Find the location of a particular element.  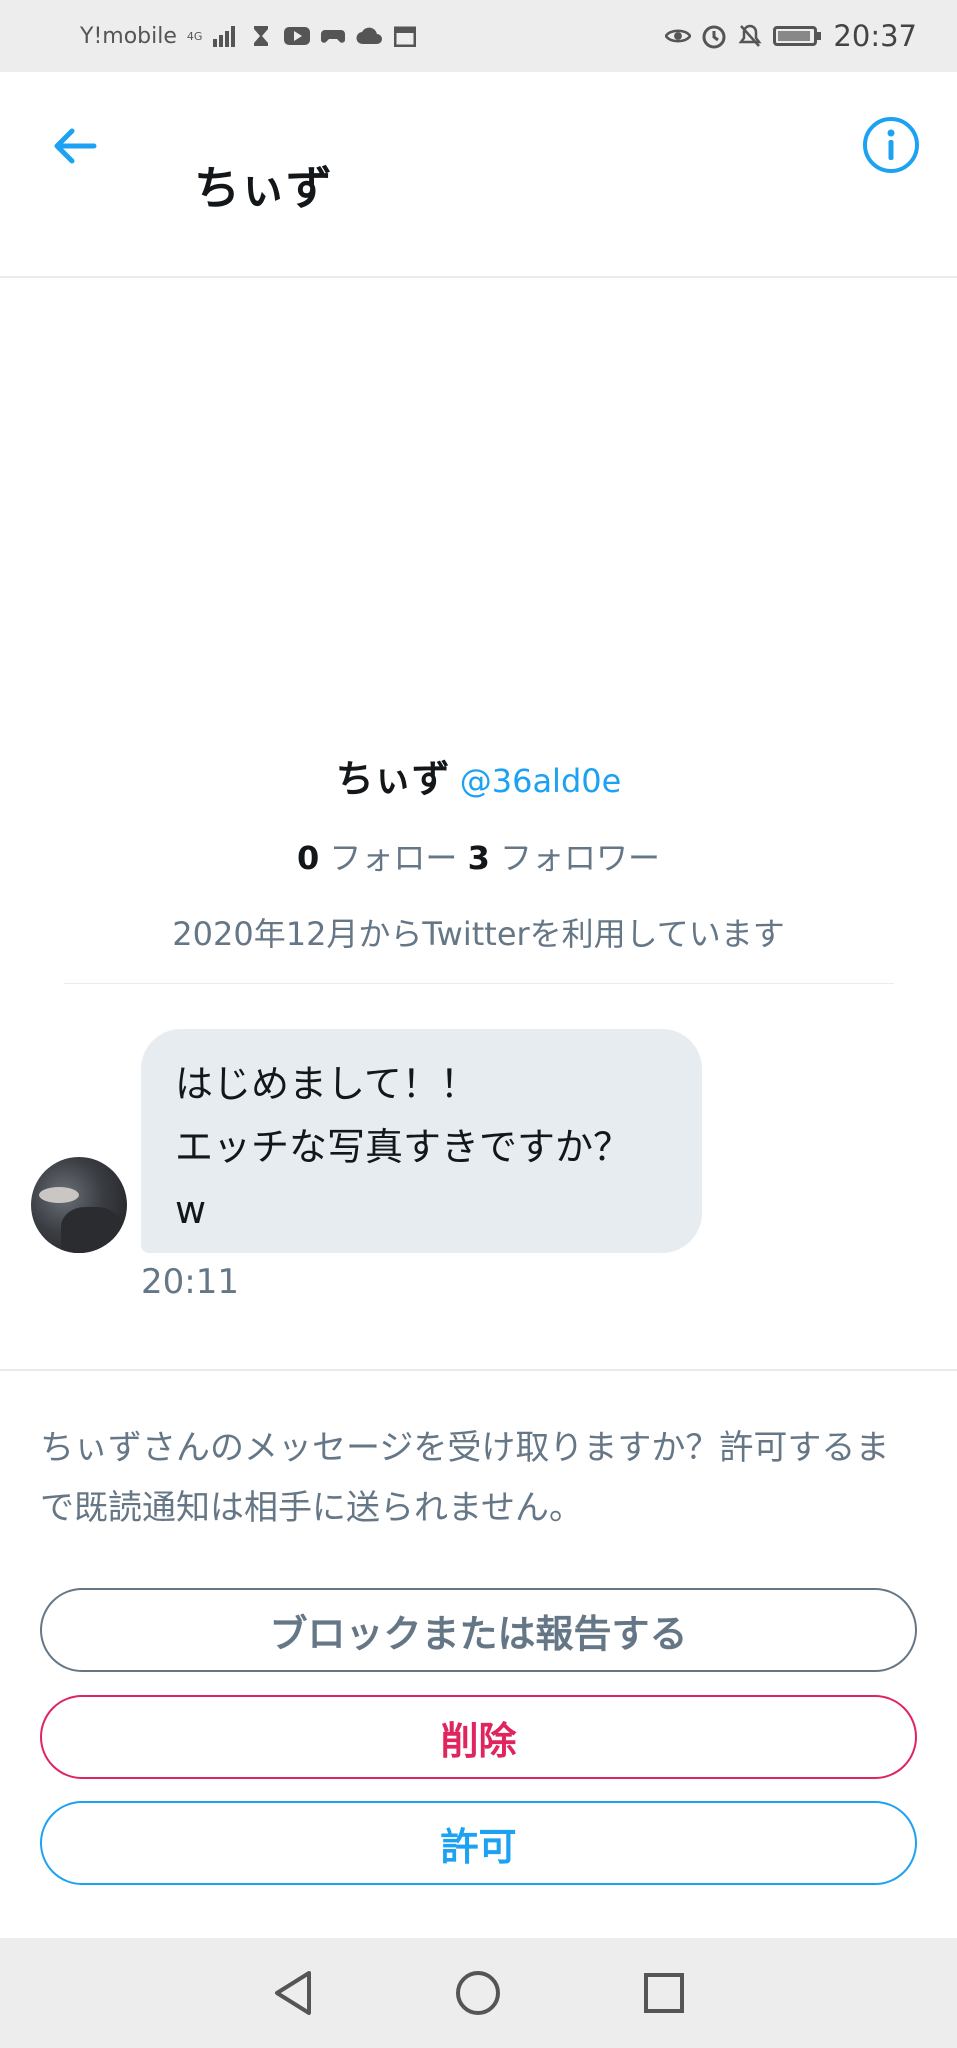

arrow-left-icon is located at coordinates (75, 146).